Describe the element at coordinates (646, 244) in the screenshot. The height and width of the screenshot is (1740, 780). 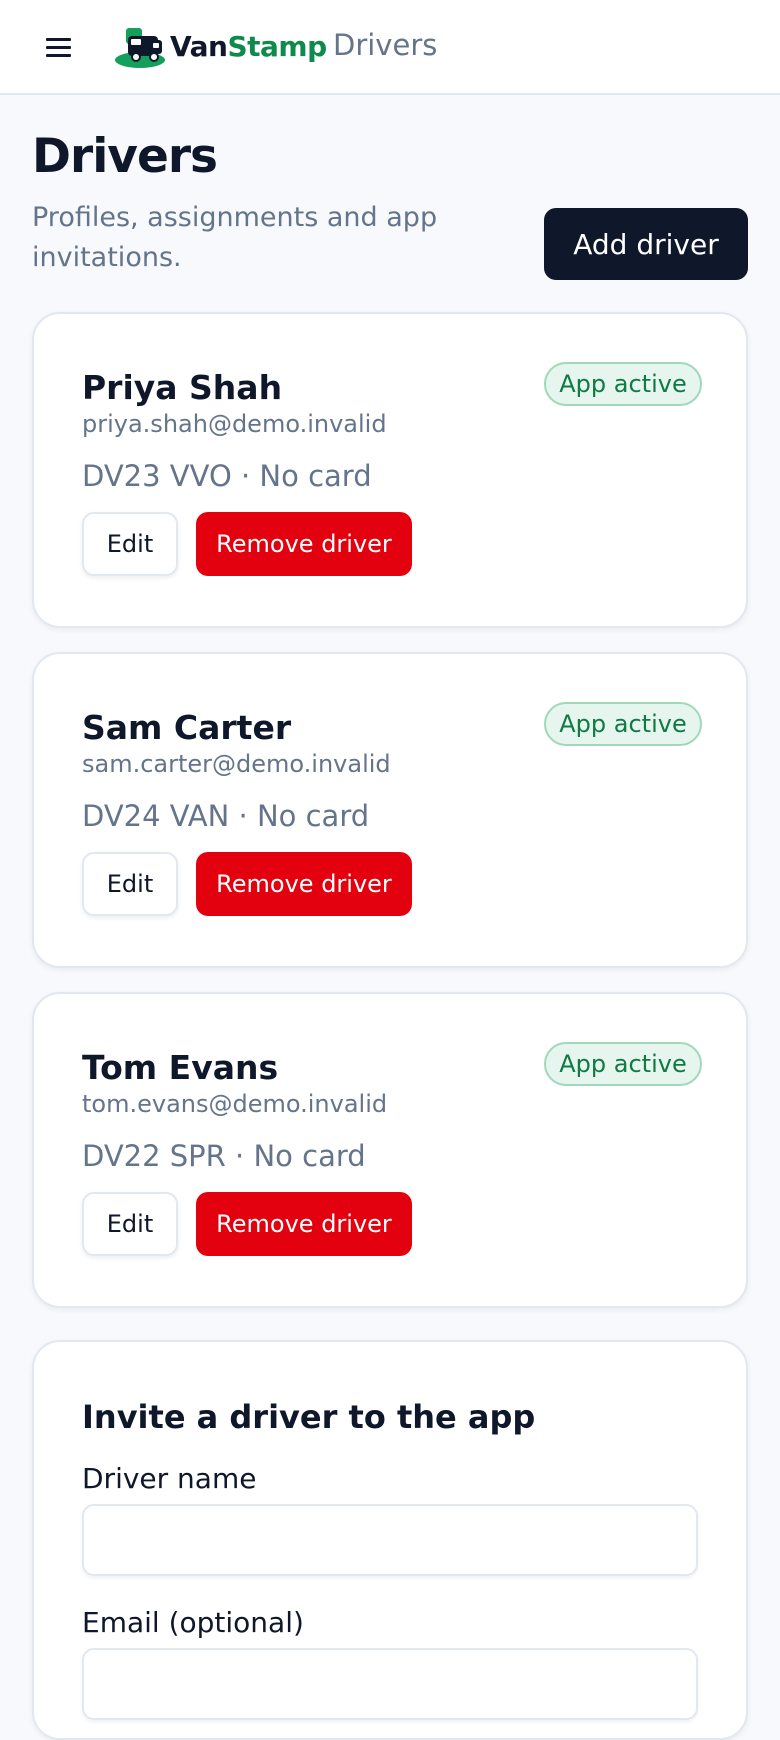
I see `add-driver-button: Add driver` at that location.